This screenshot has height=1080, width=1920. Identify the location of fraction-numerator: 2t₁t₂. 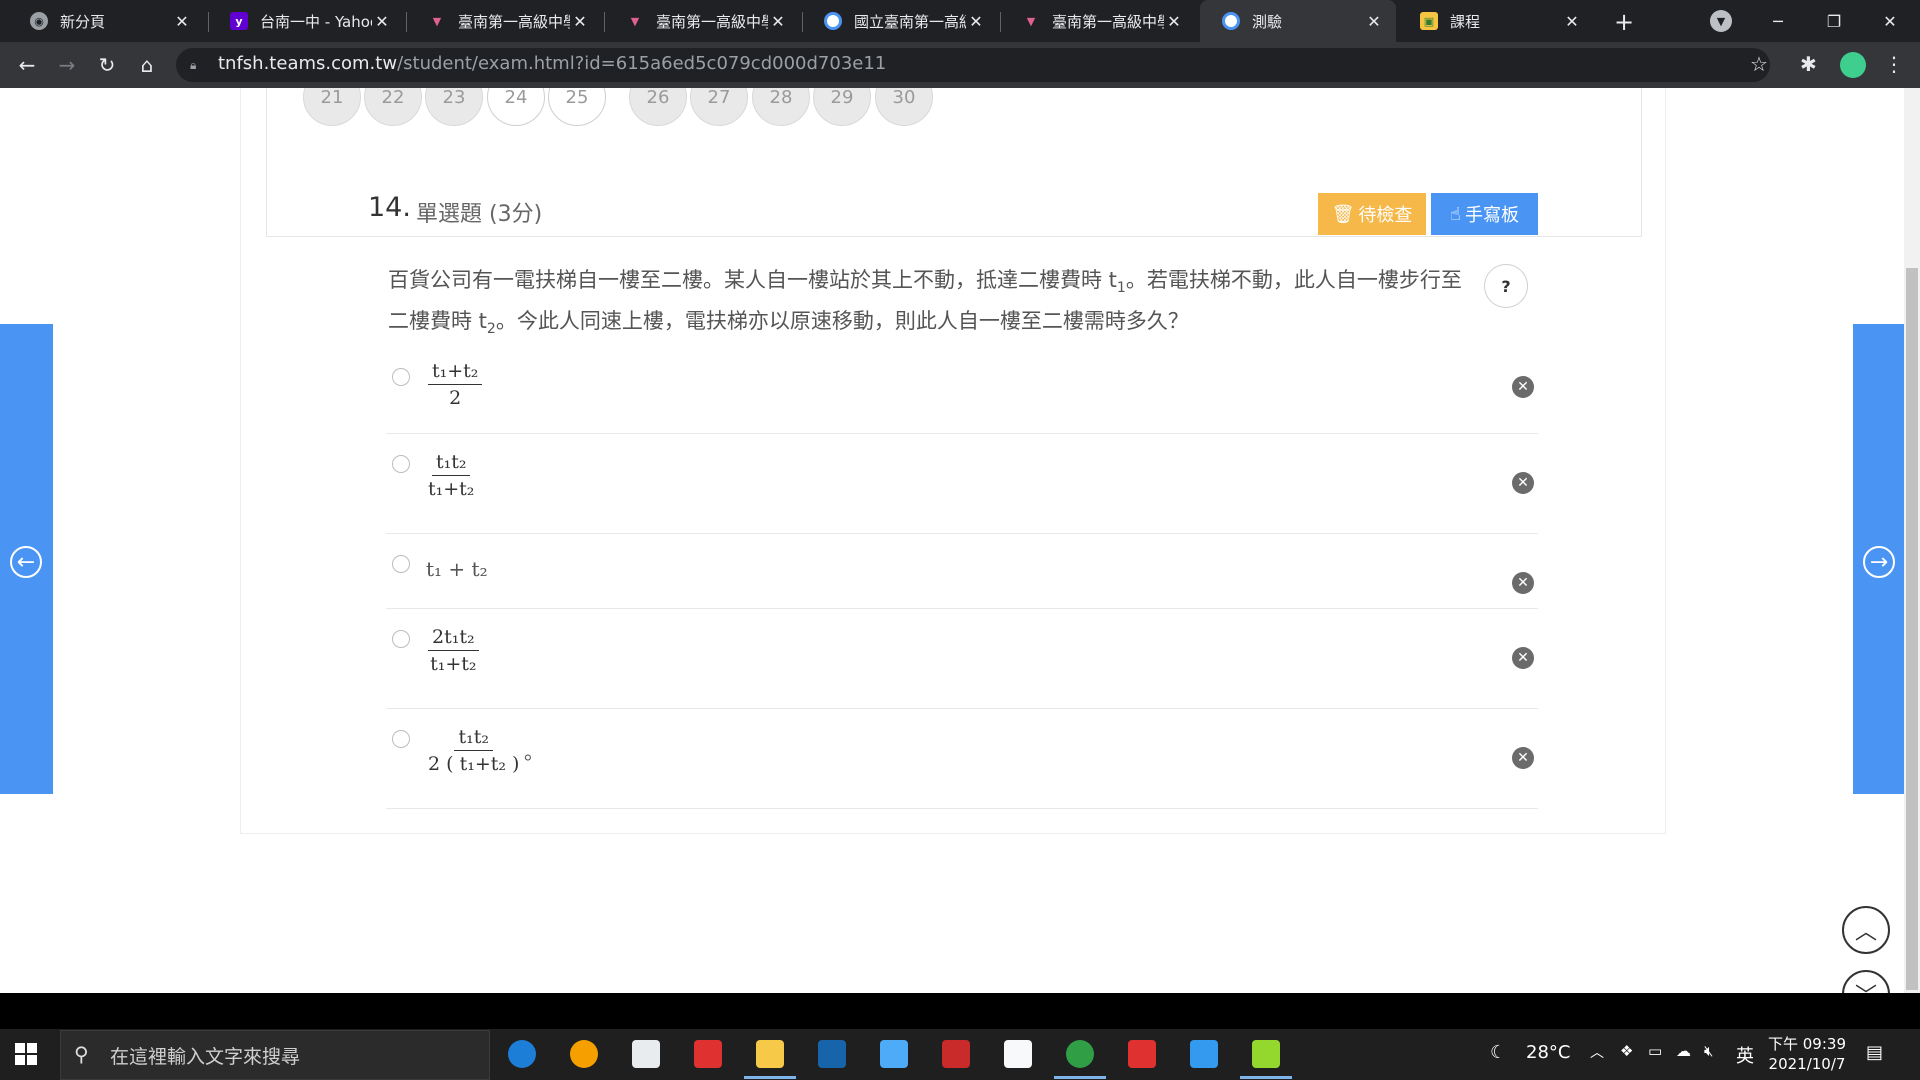
(453, 638).